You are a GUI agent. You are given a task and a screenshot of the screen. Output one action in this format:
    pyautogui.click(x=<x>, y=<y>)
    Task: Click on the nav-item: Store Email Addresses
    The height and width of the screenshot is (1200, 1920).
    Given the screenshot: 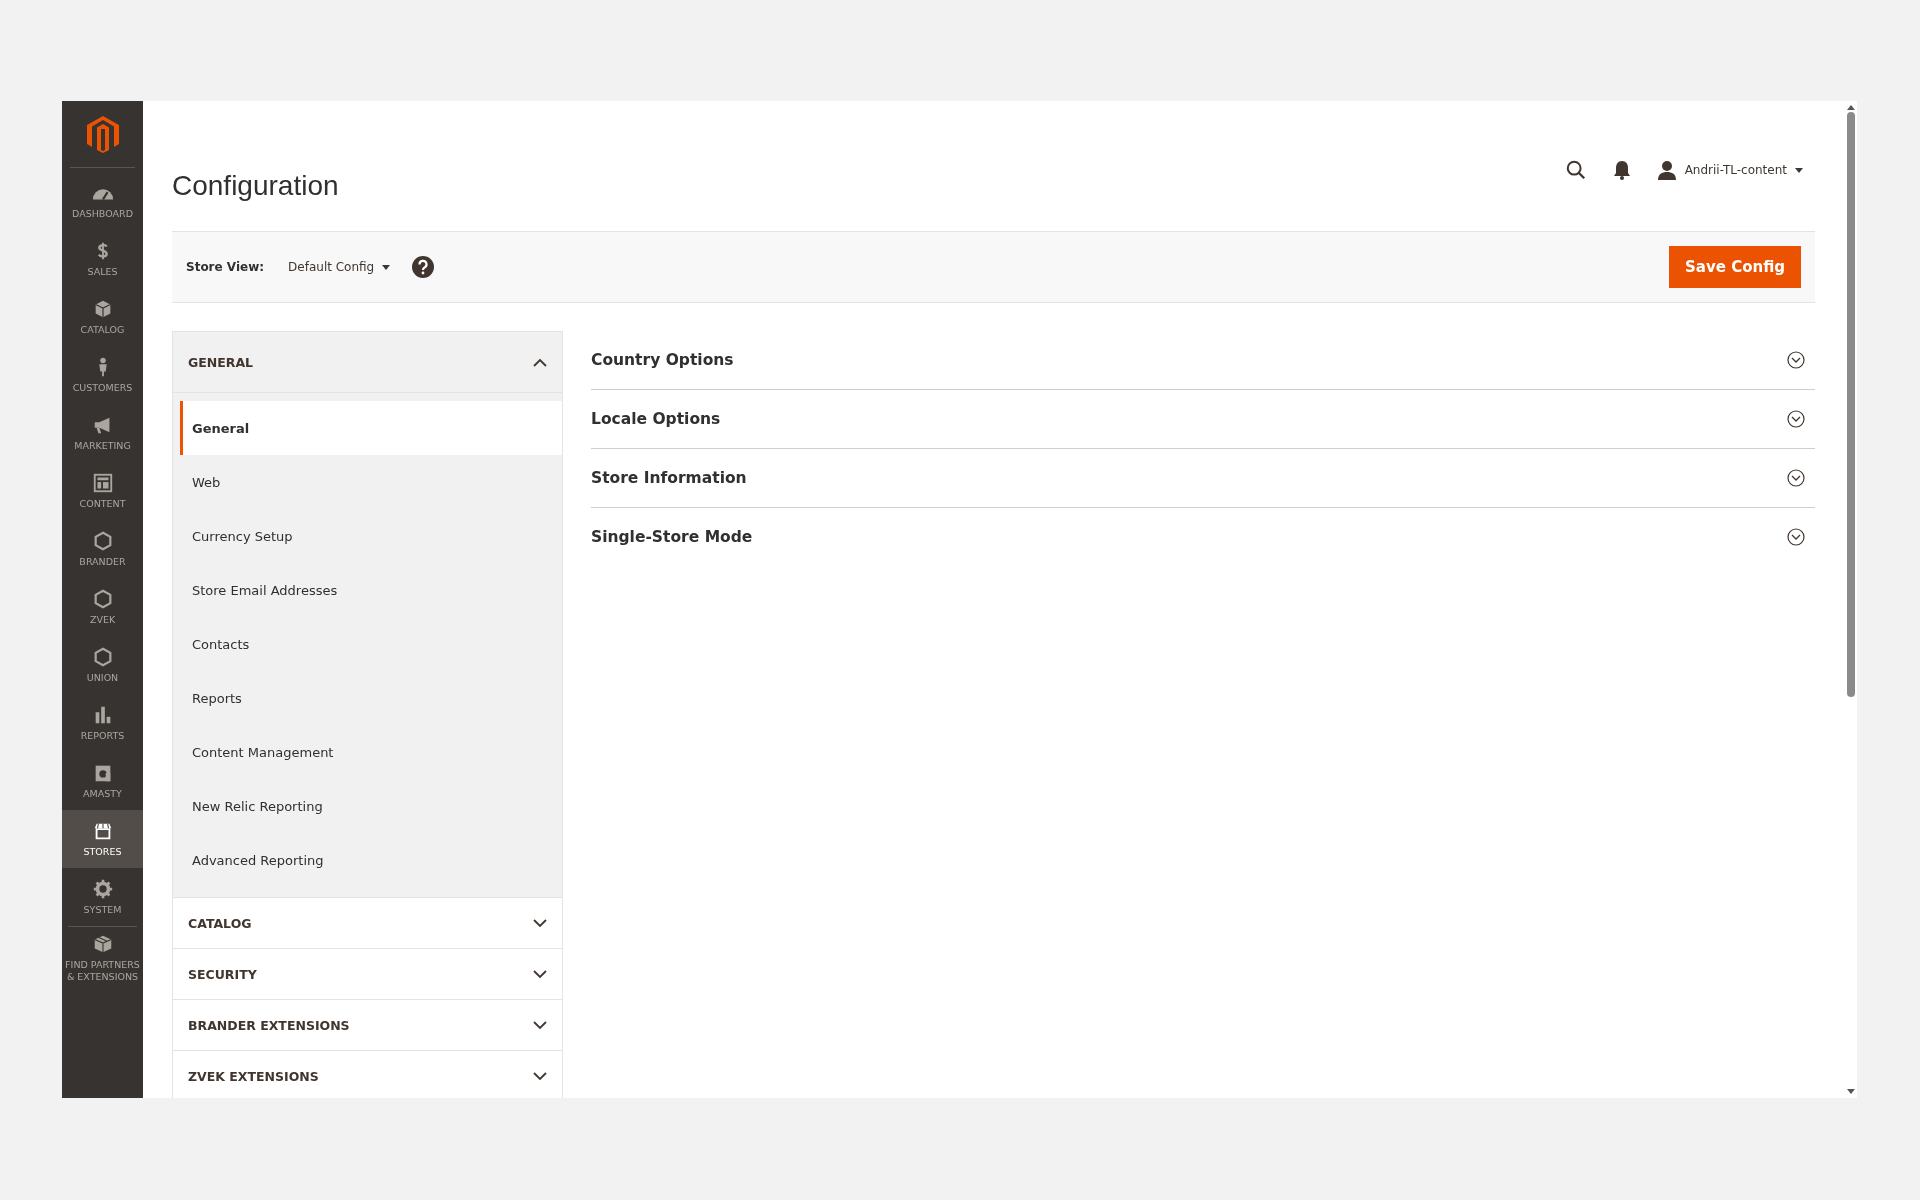 What is the action you would take?
    pyautogui.click(x=371, y=590)
    